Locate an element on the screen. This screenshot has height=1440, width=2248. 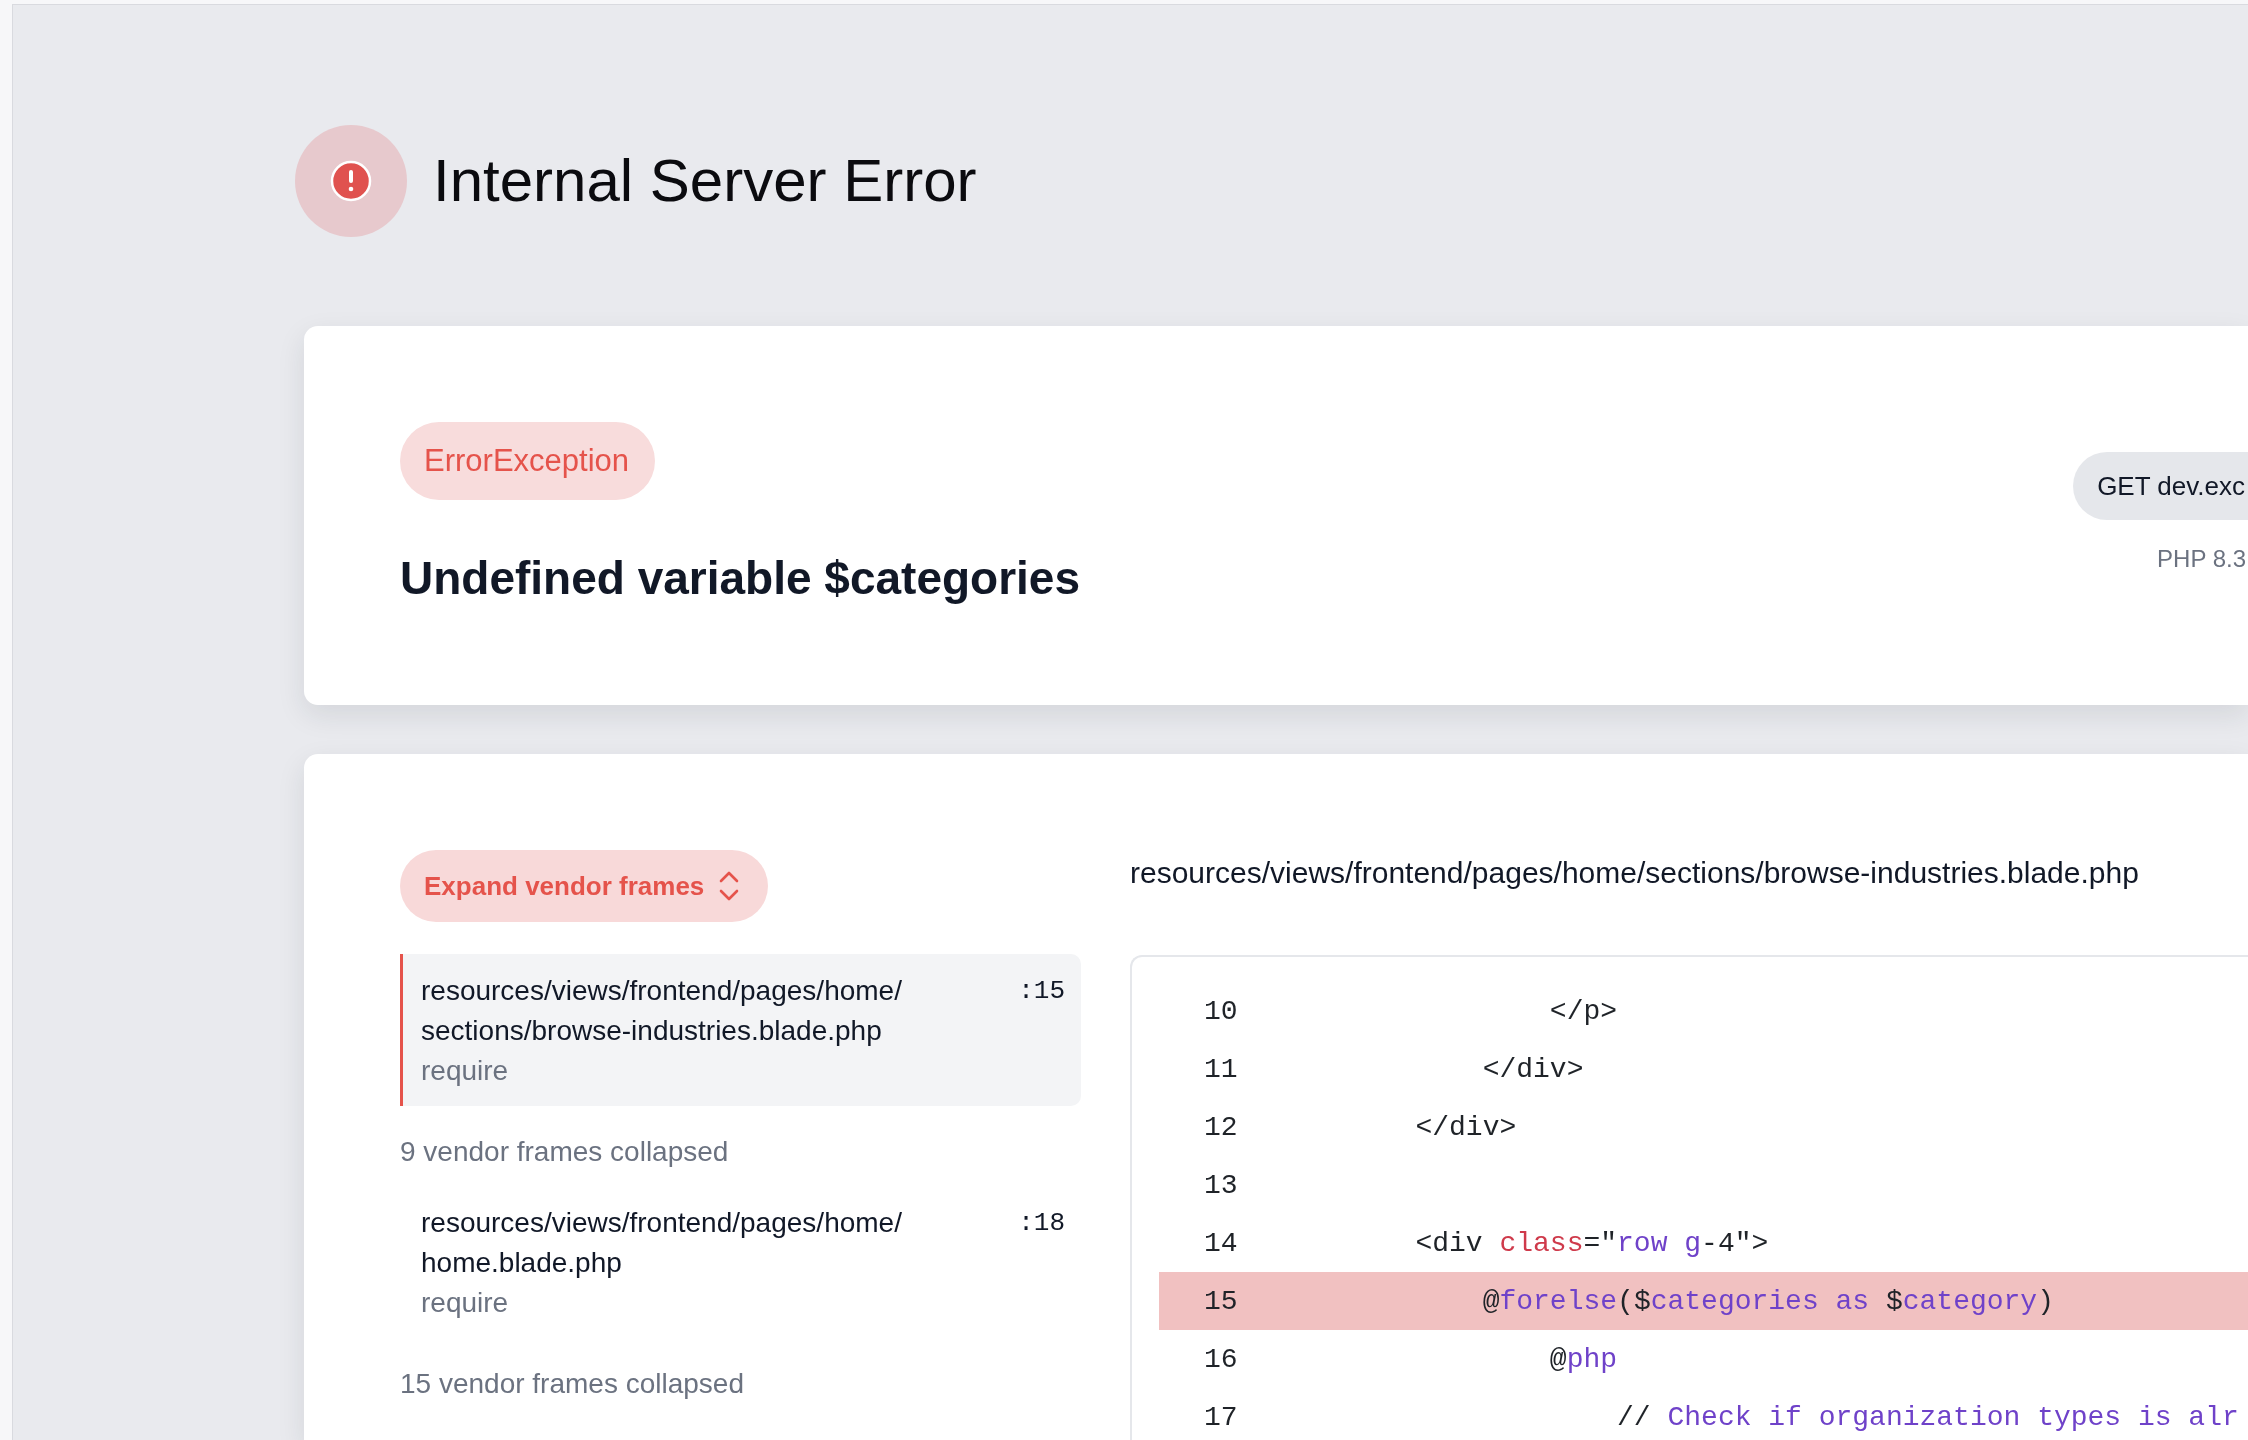
collapsed-frames-note: 9 vendor frames collapsed is located at coordinates (564, 1151).